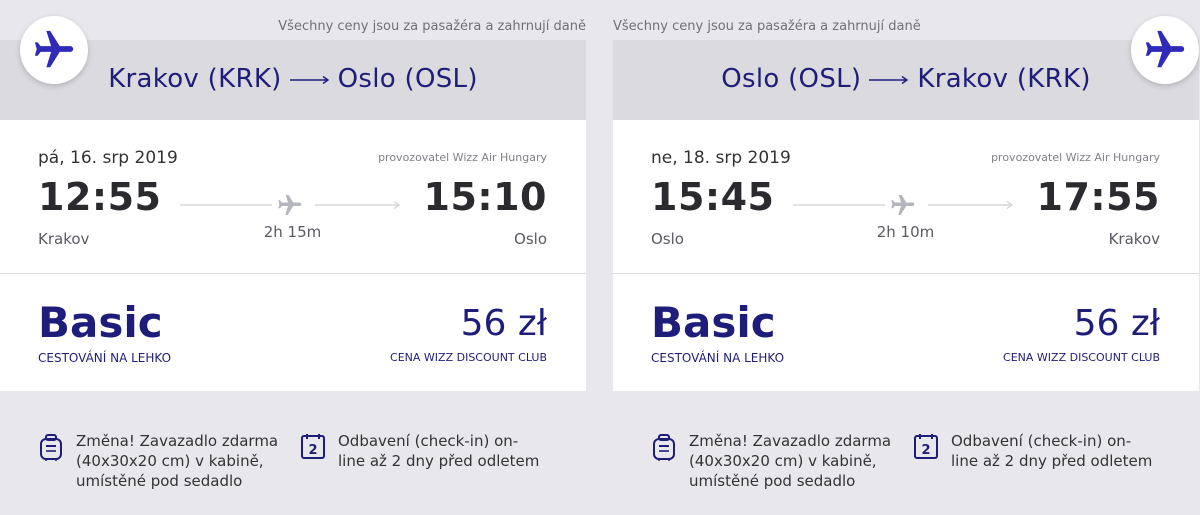 This screenshot has width=1200, height=515. Describe the element at coordinates (407, 79) in the screenshot. I see `route-destination: Oslo (OSL)` at that location.